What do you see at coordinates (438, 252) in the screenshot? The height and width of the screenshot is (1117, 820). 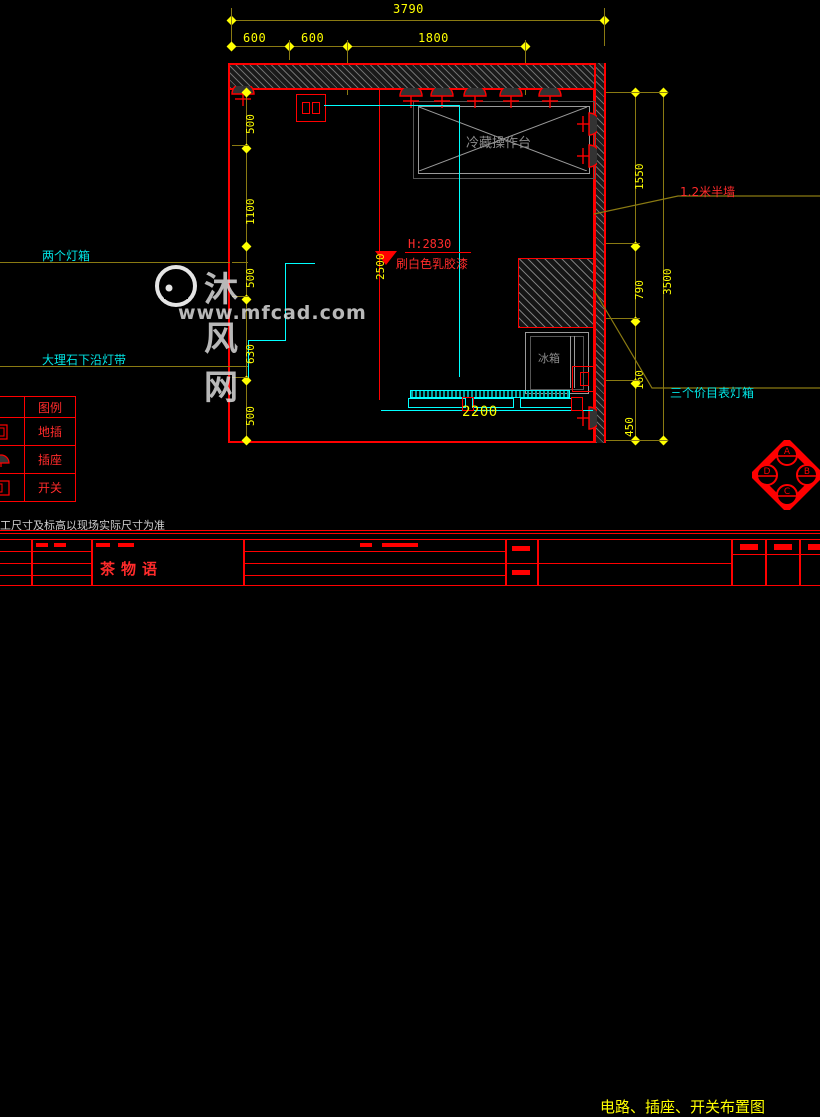 I see `height-tag-underline` at bounding box center [438, 252].